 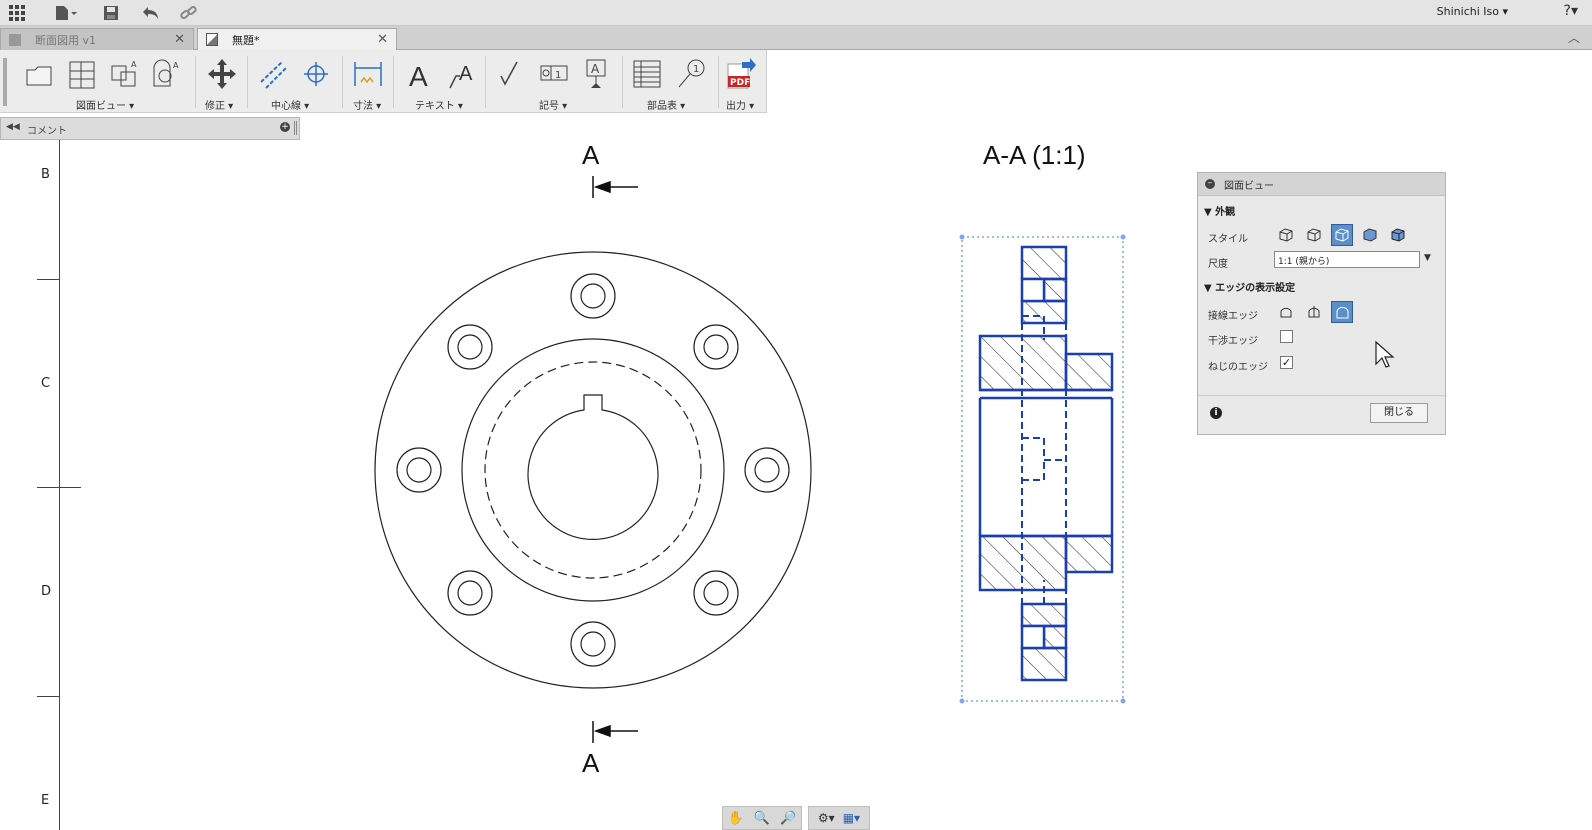 I want to click on toolbar-group-parts-list: 部品表 ▾, so click(x=666, y=104).